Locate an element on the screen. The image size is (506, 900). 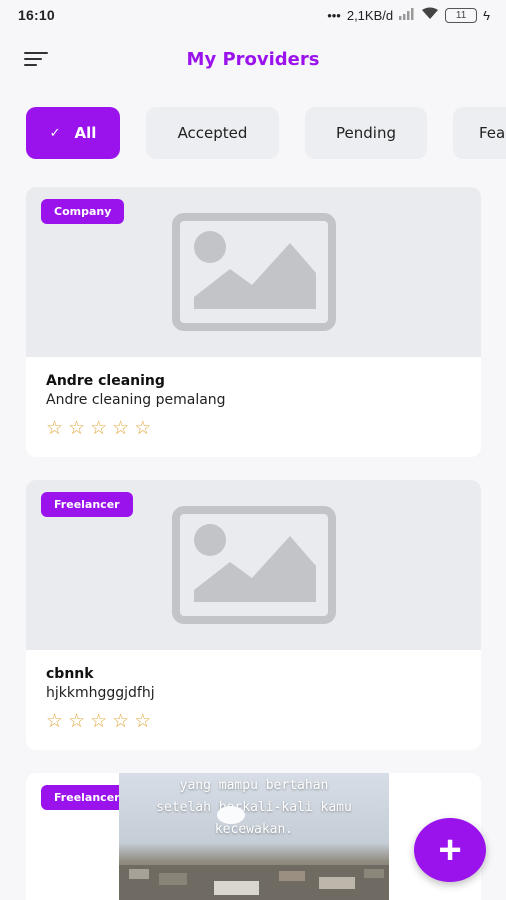
charging-icon: ϟ is located at coordinates (486, 15).